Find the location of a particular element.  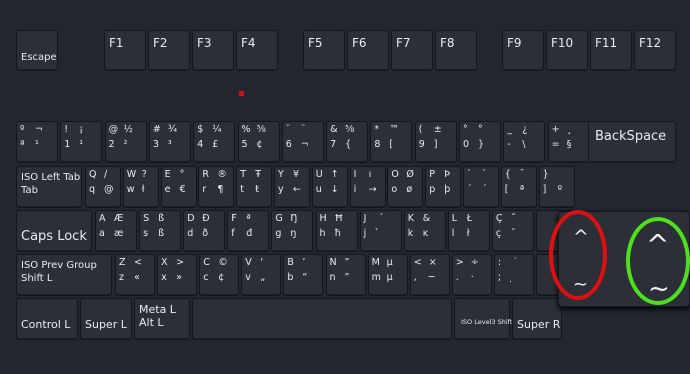

key-a-row-8: LŁlł is located at coordinates (468, 231).